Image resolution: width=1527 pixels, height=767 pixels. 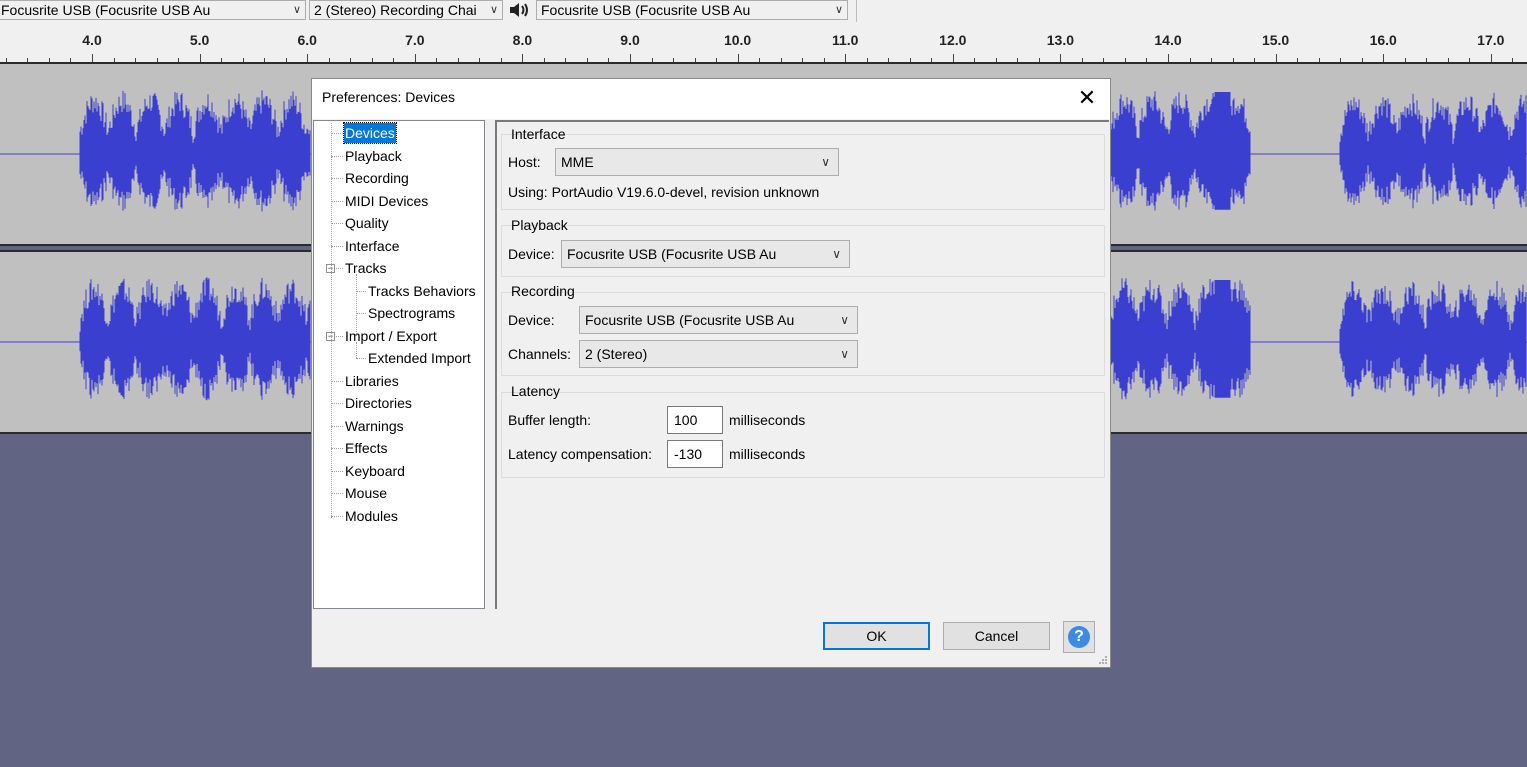 What do you see at coordinates (690, 320) in the screenshot?
I see `recording-device-dropdown-value: Focusrite USB (Focusrite USB Au` at bounding box center [690, 320].